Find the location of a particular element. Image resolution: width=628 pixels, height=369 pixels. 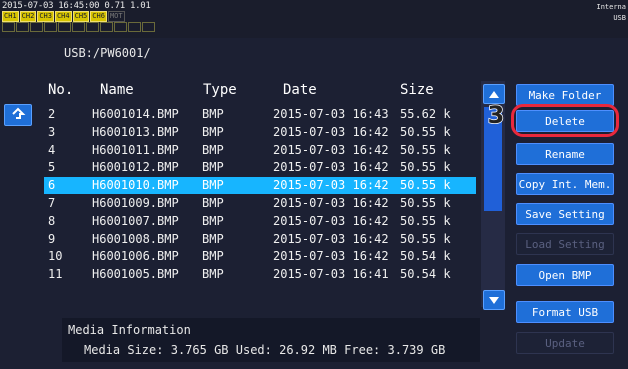

file-row: 4 H6001011.BMP BMP 2015-07-03 16:42 50.55 k is located at coordinates (260, 150).